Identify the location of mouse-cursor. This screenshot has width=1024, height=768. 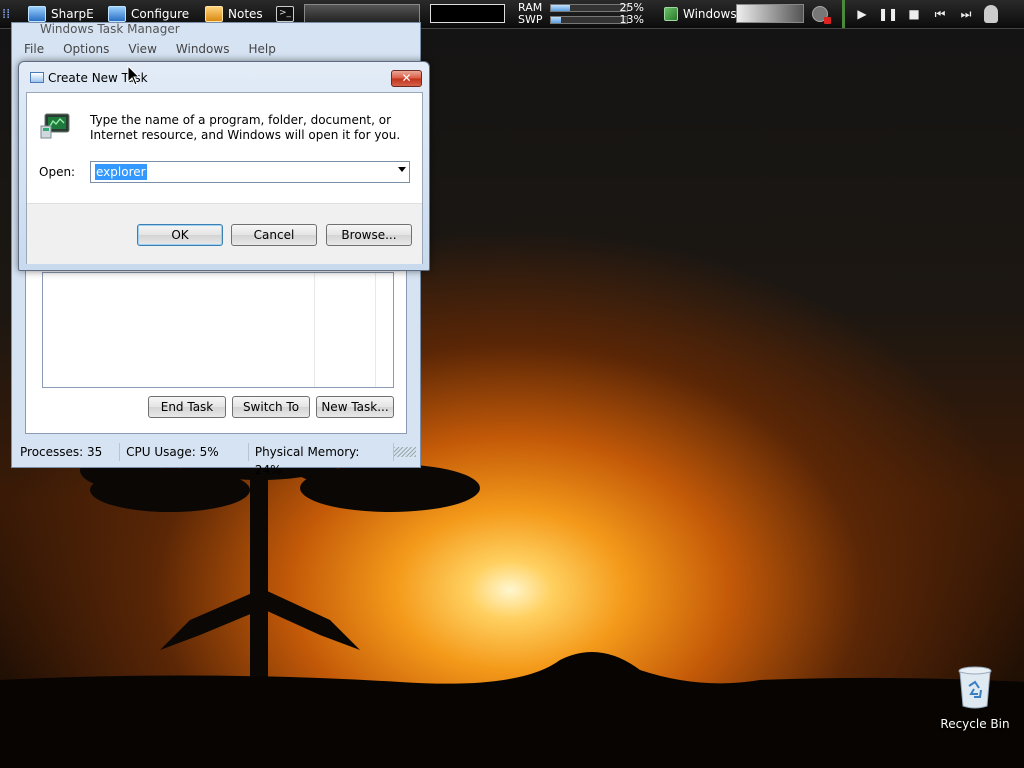
(134, 75).